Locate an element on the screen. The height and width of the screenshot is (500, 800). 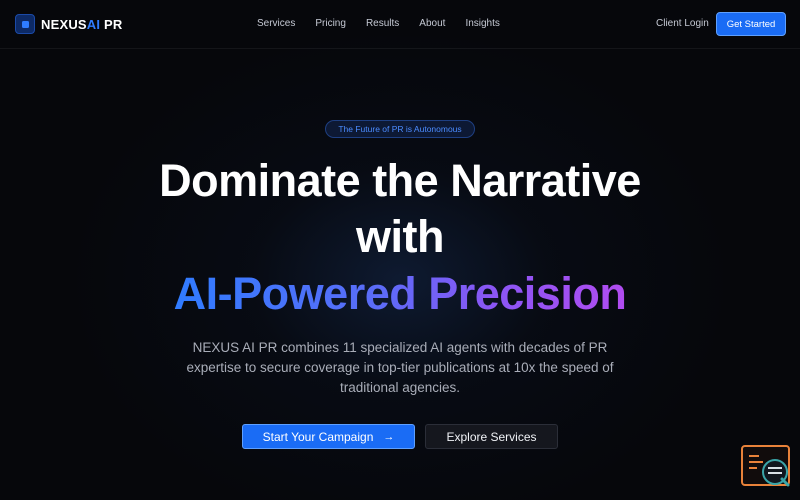
terminal-search-icon is located at coordinates (776, 473).